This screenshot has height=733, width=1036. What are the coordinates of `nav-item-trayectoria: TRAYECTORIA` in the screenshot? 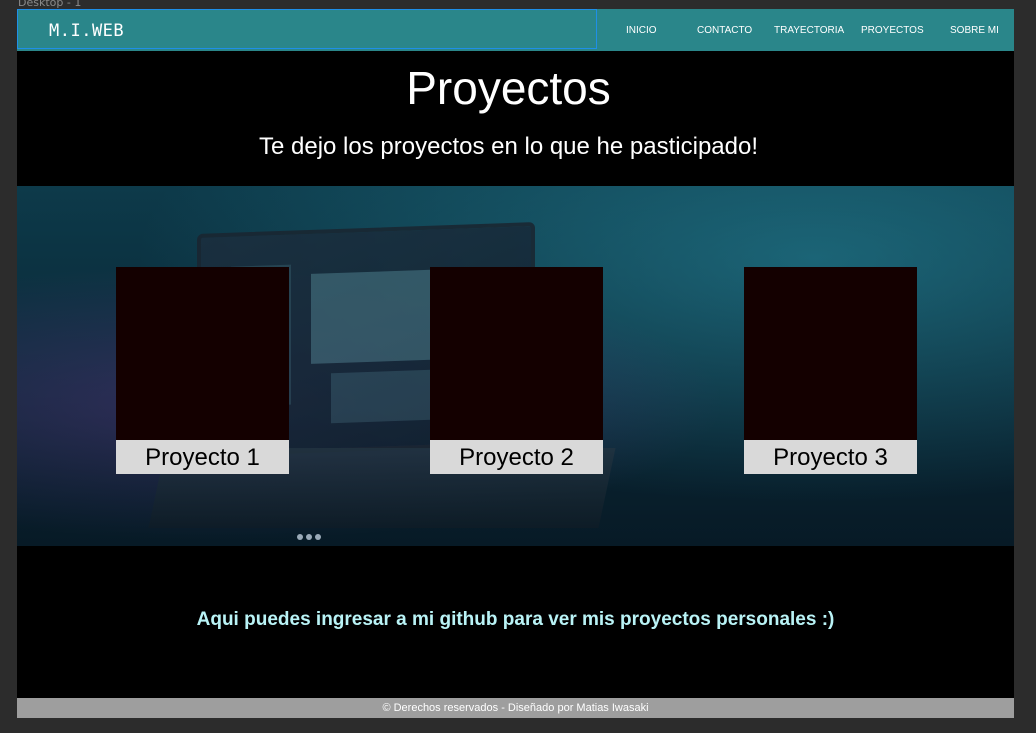 It's located at (809, 30).